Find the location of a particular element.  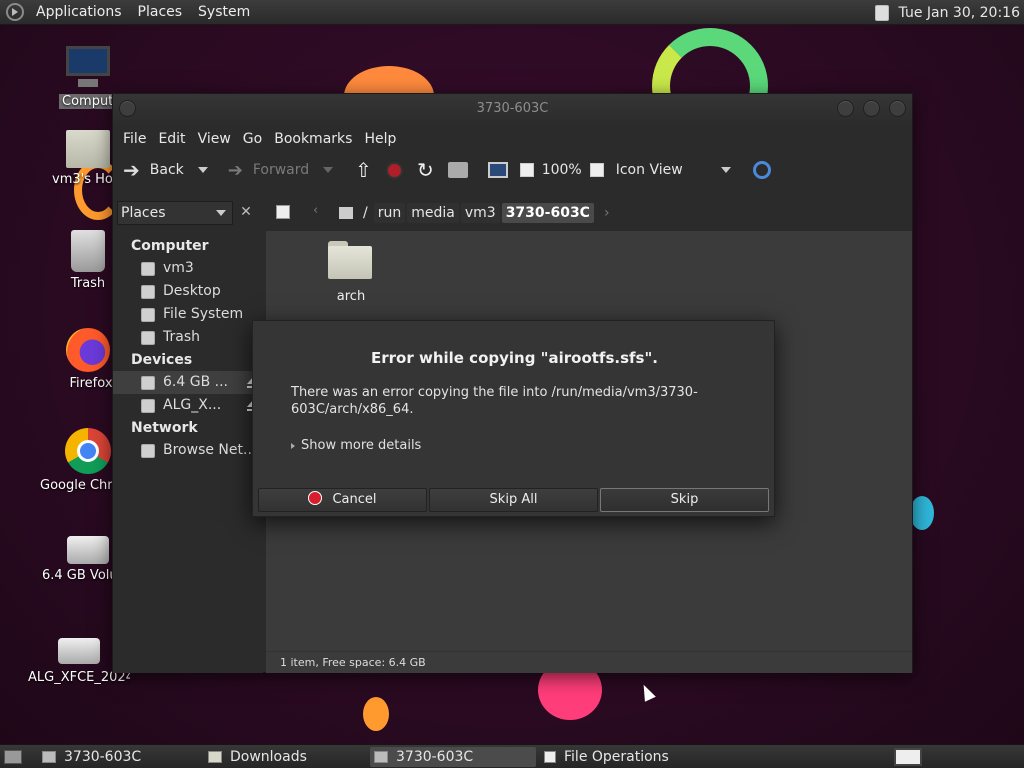

home-folder-icon is located at coordinates (88, 149).